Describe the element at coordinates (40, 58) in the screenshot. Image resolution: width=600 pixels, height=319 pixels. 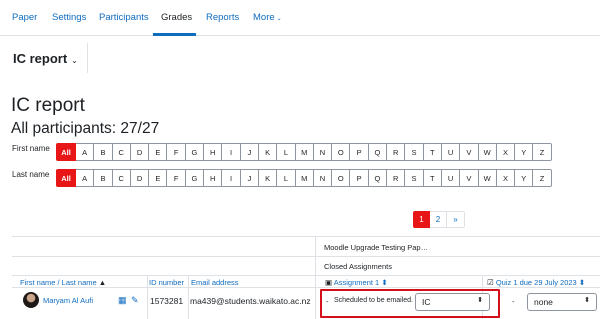
I see `report-selector-label: IC report` at that location.